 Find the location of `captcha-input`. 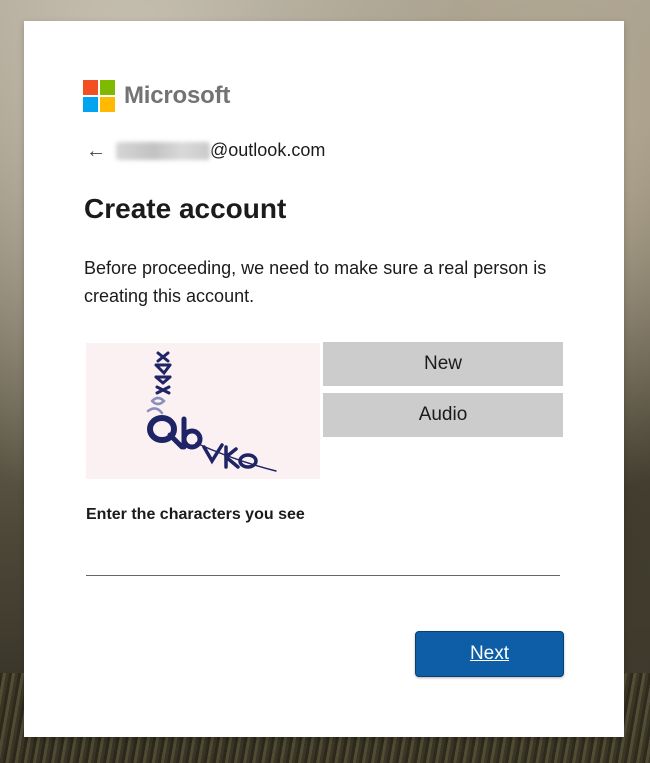

captcha-input is located at coordinates (323, 559).